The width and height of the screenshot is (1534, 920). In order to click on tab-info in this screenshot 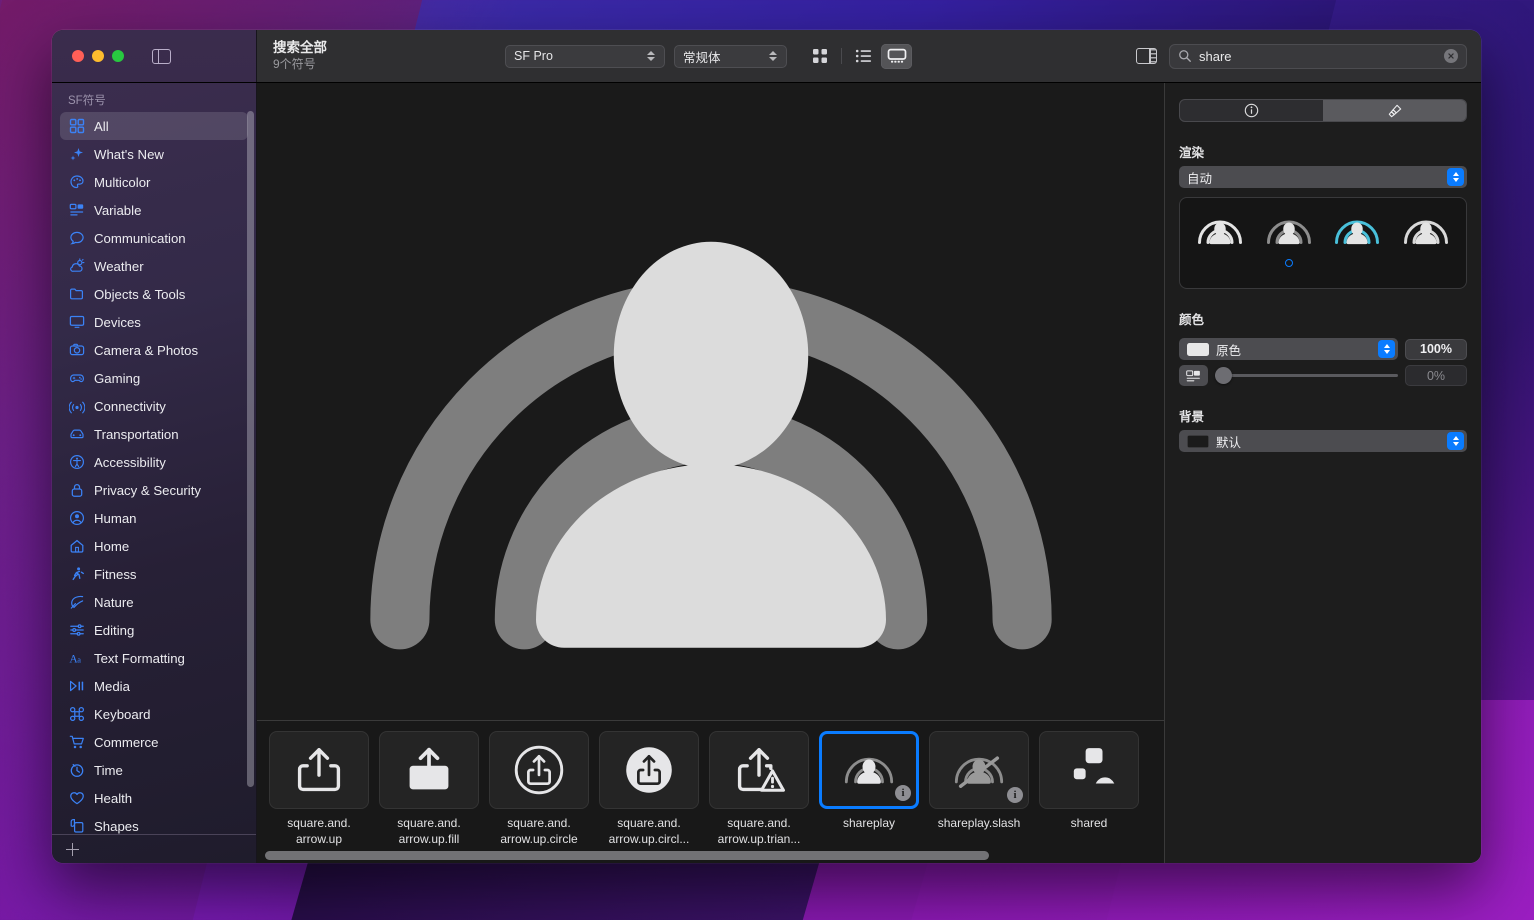, I will do `click(1251, 110)`.